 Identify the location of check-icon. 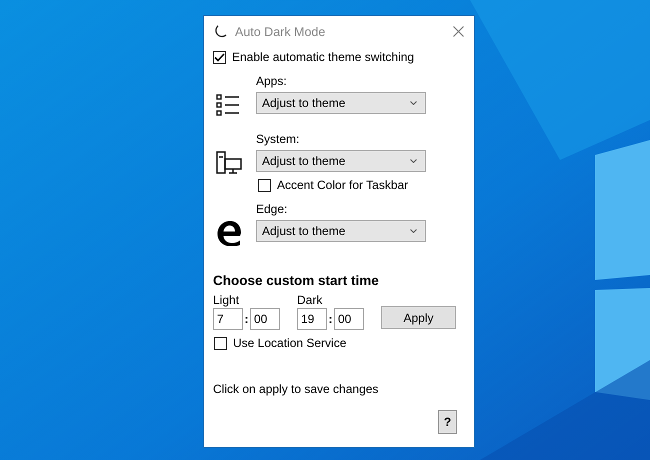
(219, 57).